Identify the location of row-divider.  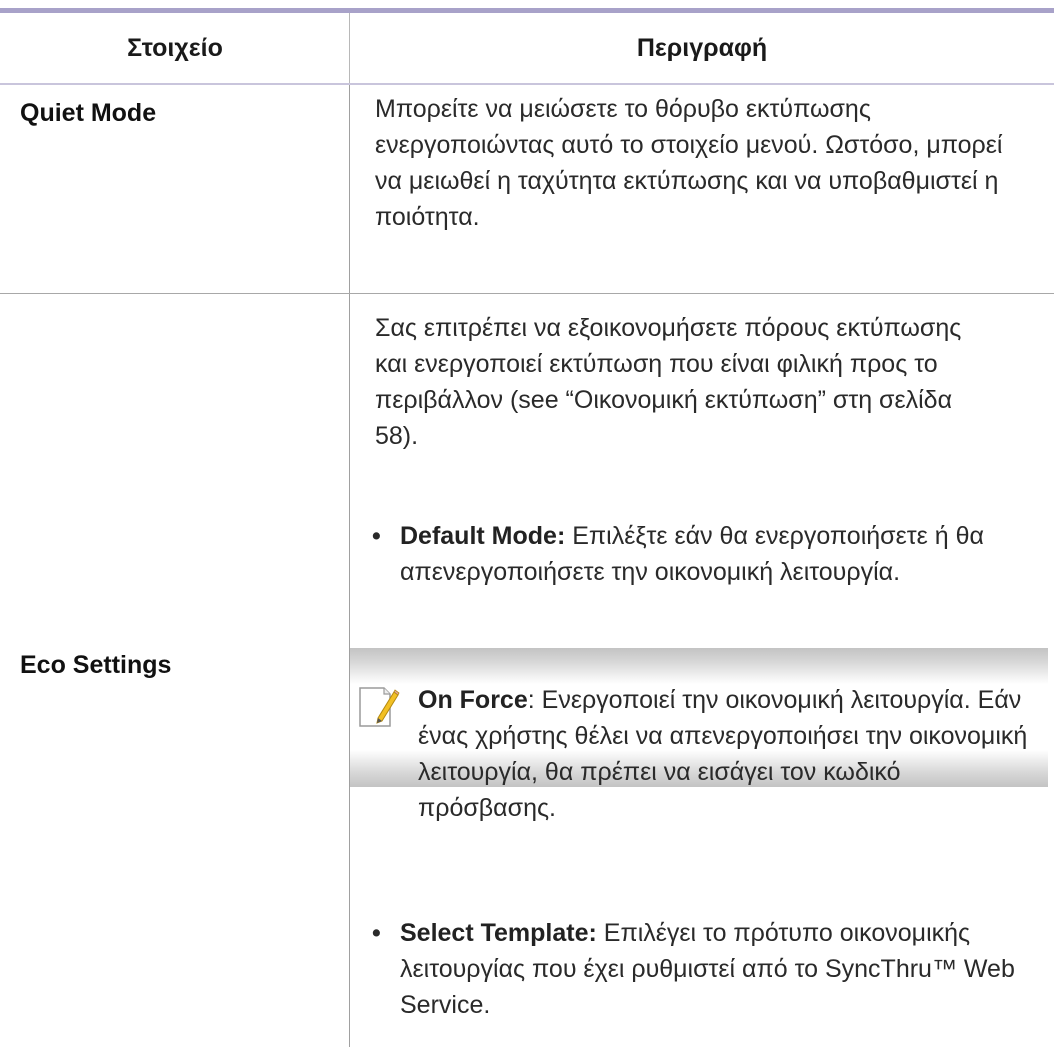
(527, 293).